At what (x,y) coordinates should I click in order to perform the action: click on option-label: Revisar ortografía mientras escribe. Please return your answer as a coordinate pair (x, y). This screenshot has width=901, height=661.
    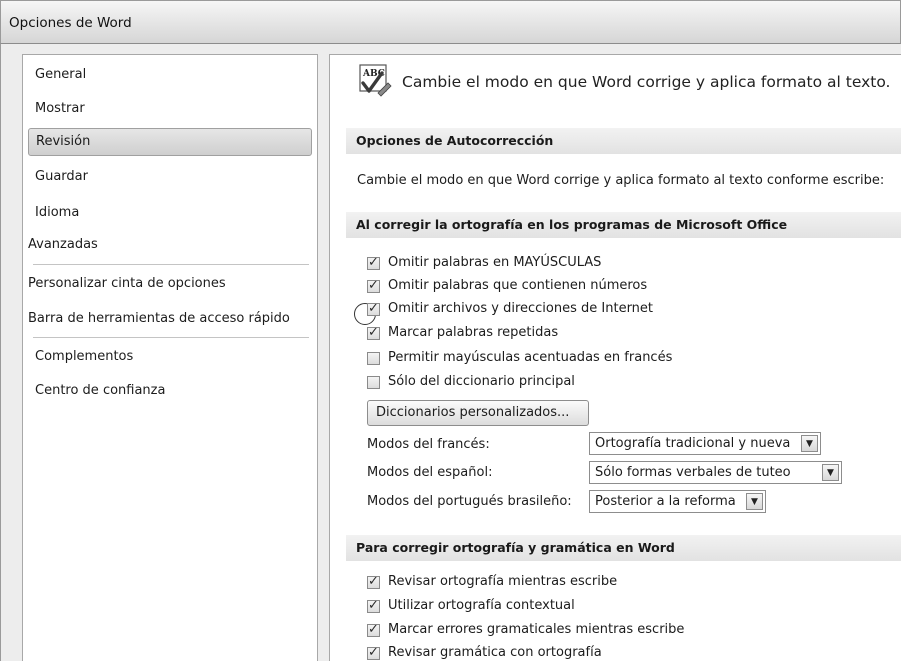
    Looking at the image, I should click on (503, 581).